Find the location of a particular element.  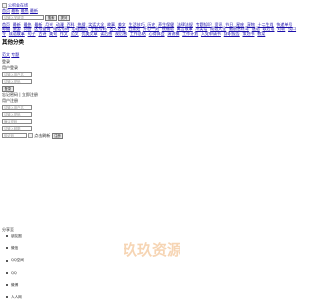

nav-link: 演讲稿 is located at coordinates (173, 33).